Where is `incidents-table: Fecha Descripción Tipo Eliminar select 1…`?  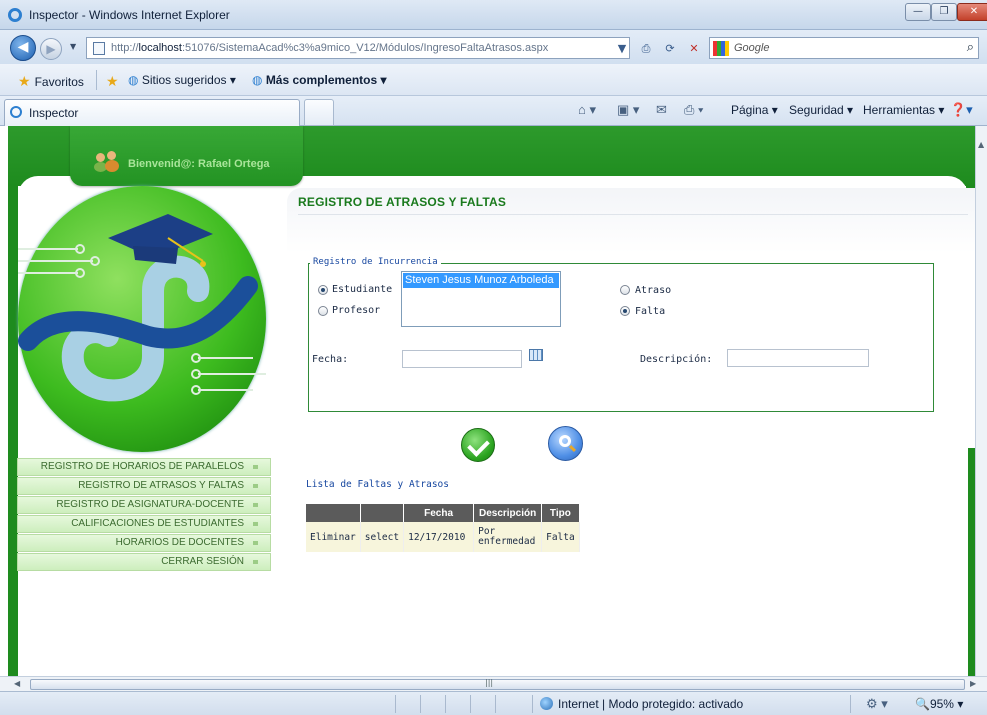 incidents-table: Fecha Descripción Tipo Eliminar select 1… is located at coordinates (443, 528).